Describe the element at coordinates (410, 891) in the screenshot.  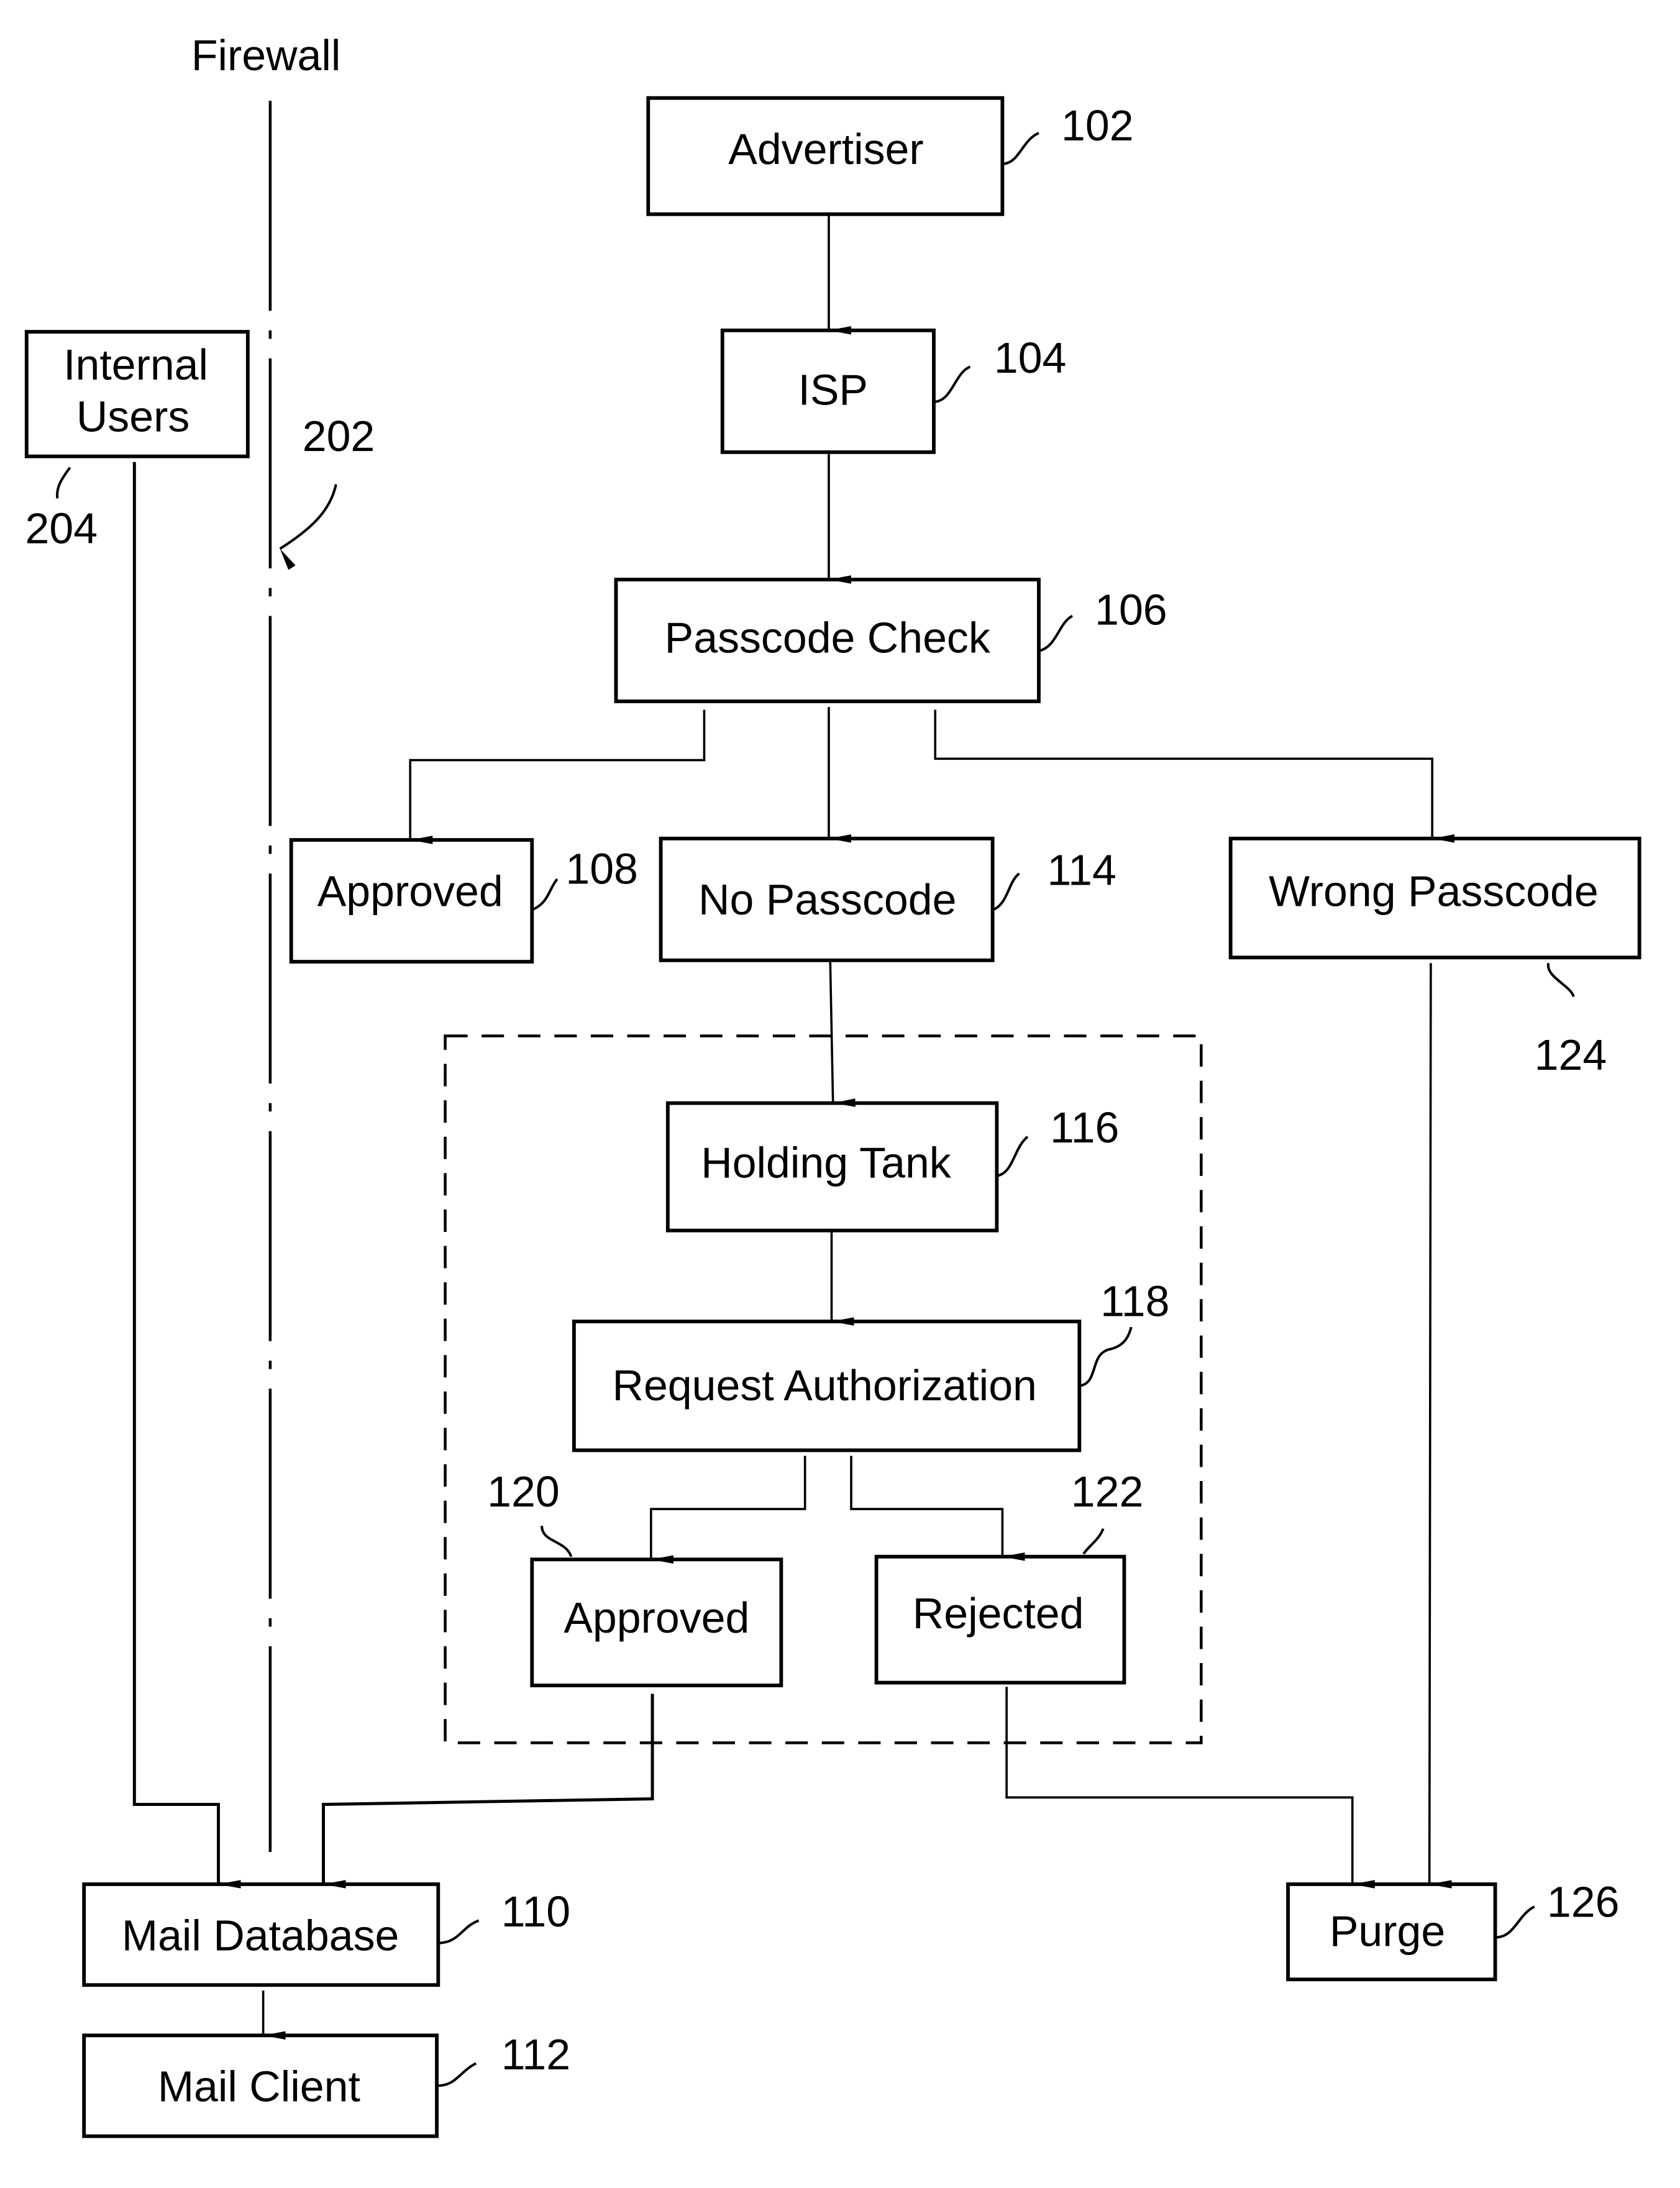
I see `approved-108-label: Approved` at that location.